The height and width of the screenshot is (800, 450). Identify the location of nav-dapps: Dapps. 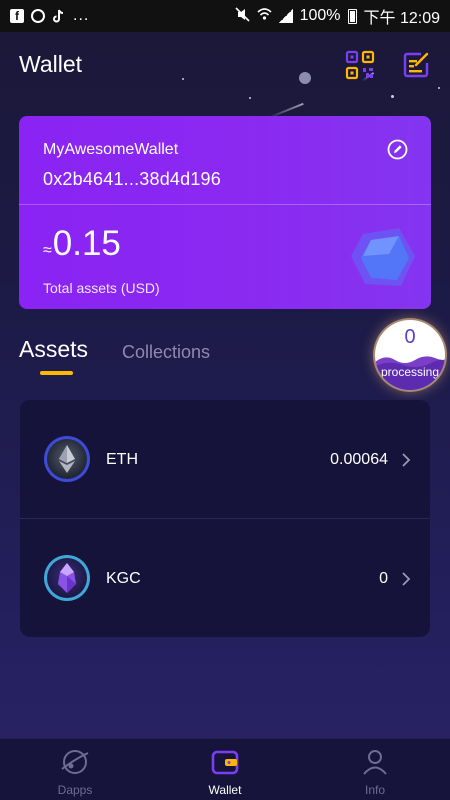
(75, 769).